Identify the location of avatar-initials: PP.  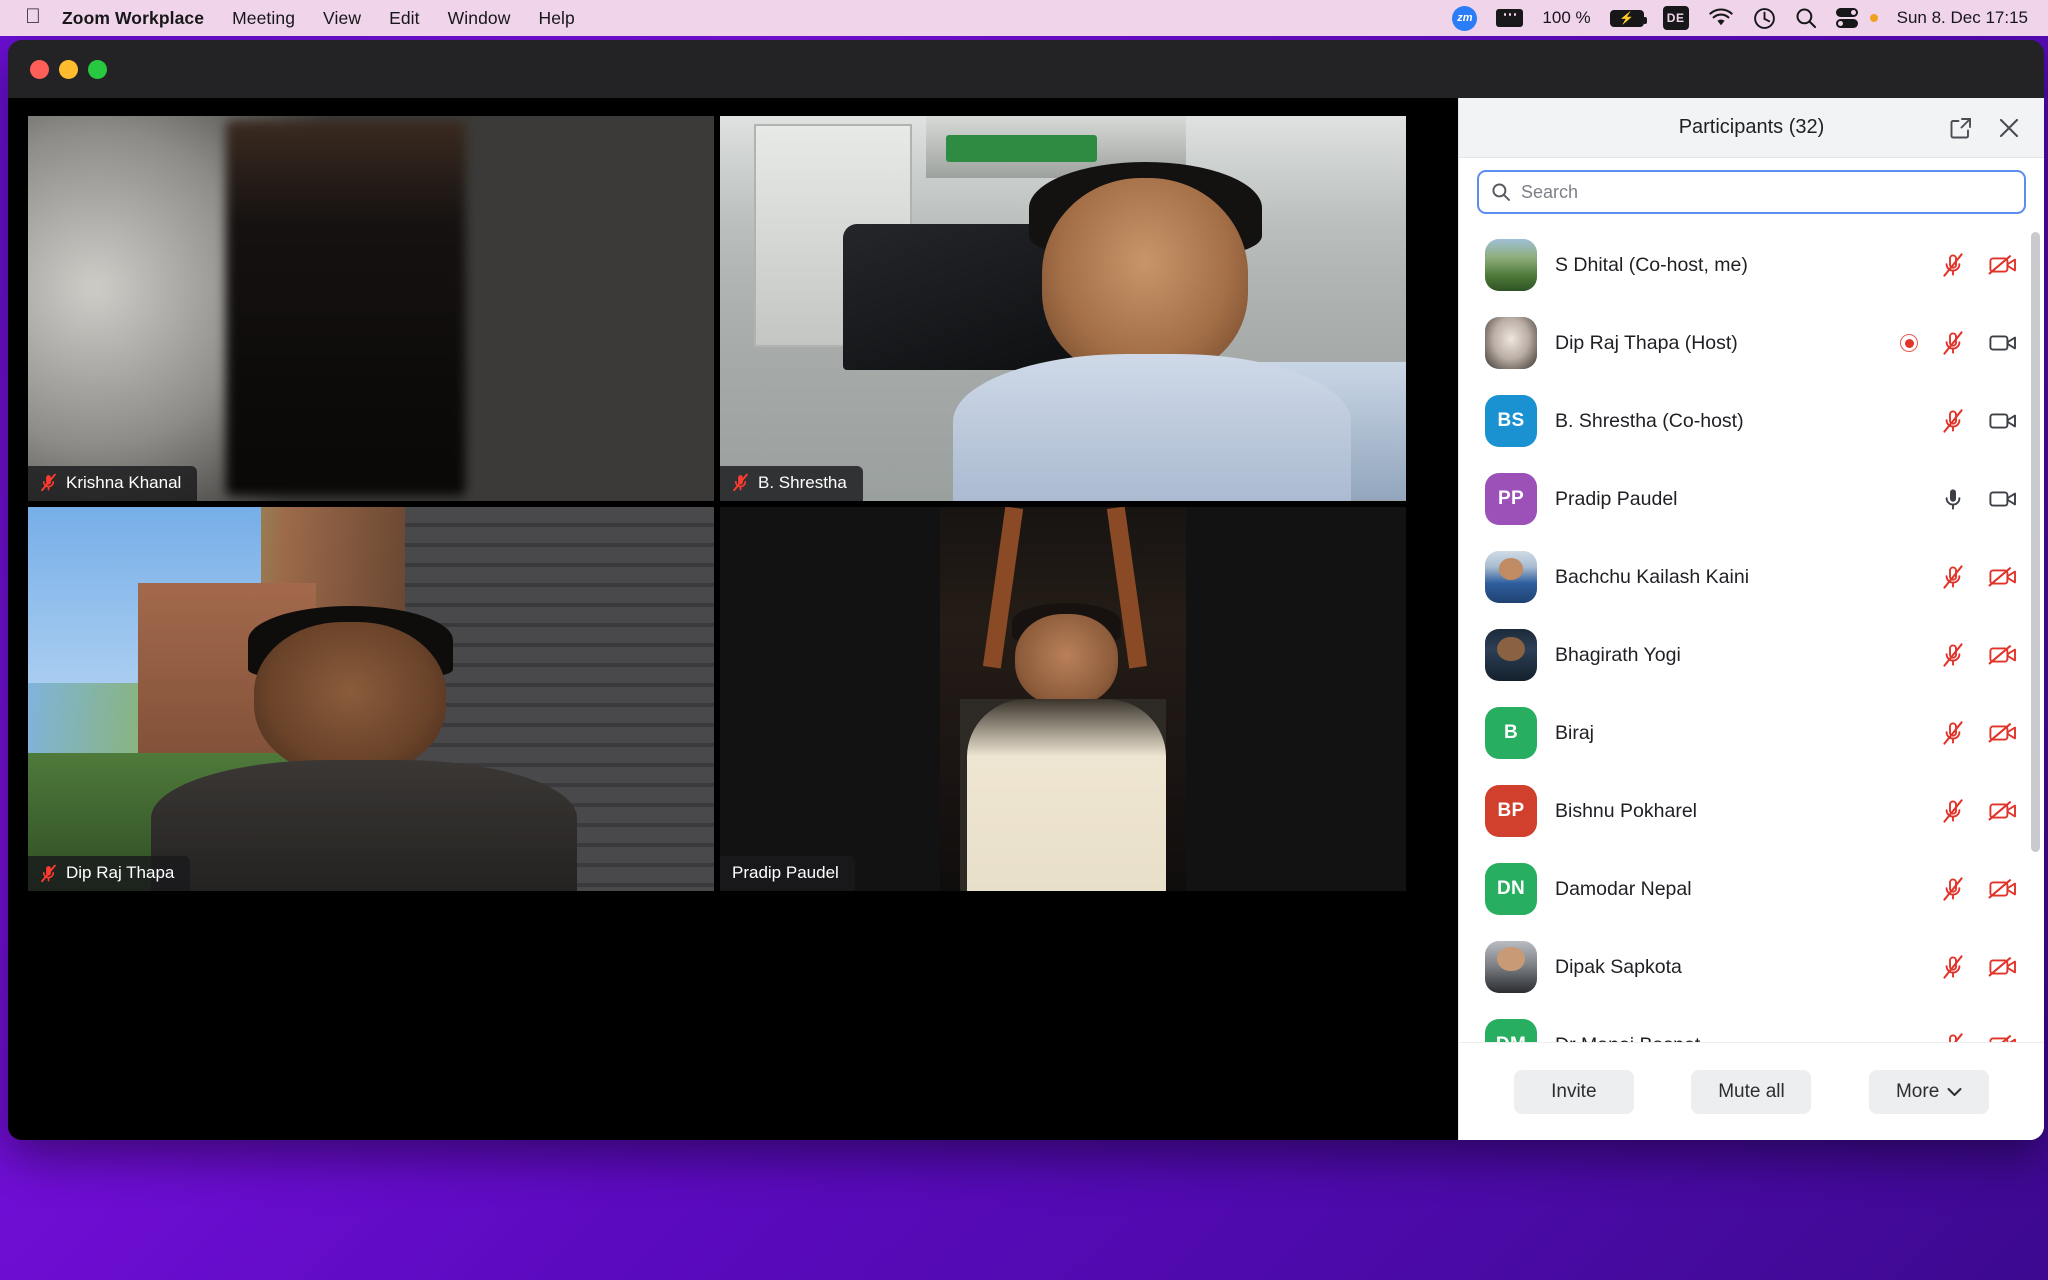
(1511, 498).